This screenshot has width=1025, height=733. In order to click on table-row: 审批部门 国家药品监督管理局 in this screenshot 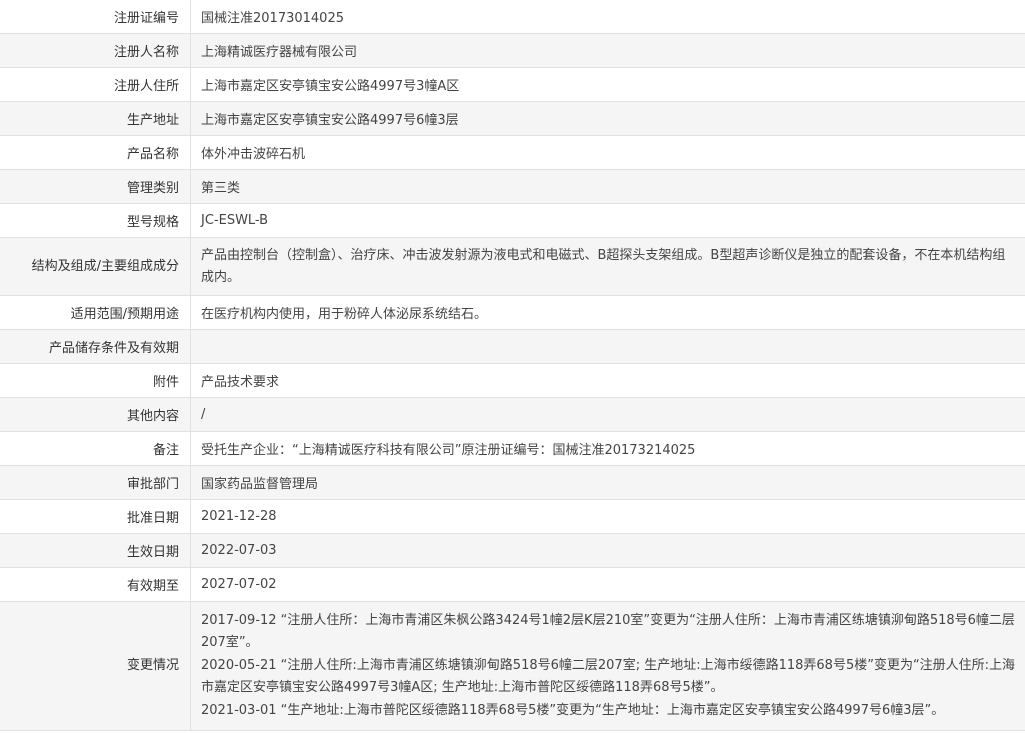, I will do `click(512, 482)`.